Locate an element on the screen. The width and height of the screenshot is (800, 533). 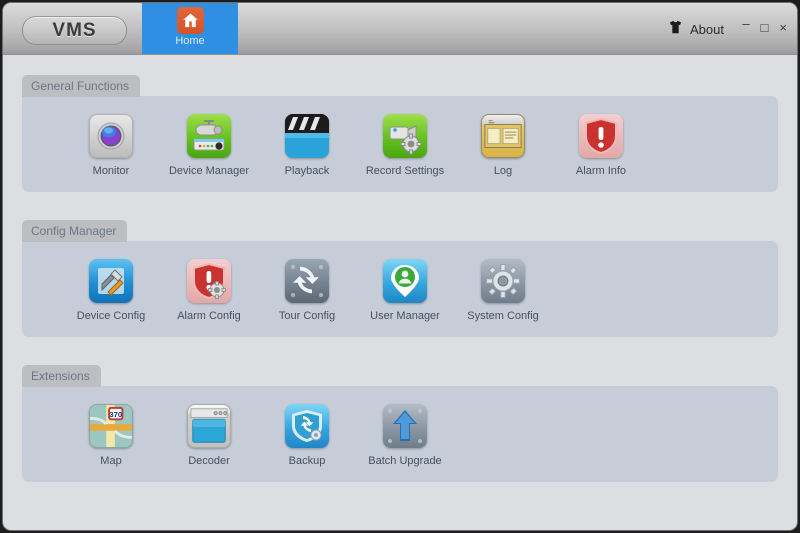
app-item-monitor: Monitor is located at coordinates (111, 146).